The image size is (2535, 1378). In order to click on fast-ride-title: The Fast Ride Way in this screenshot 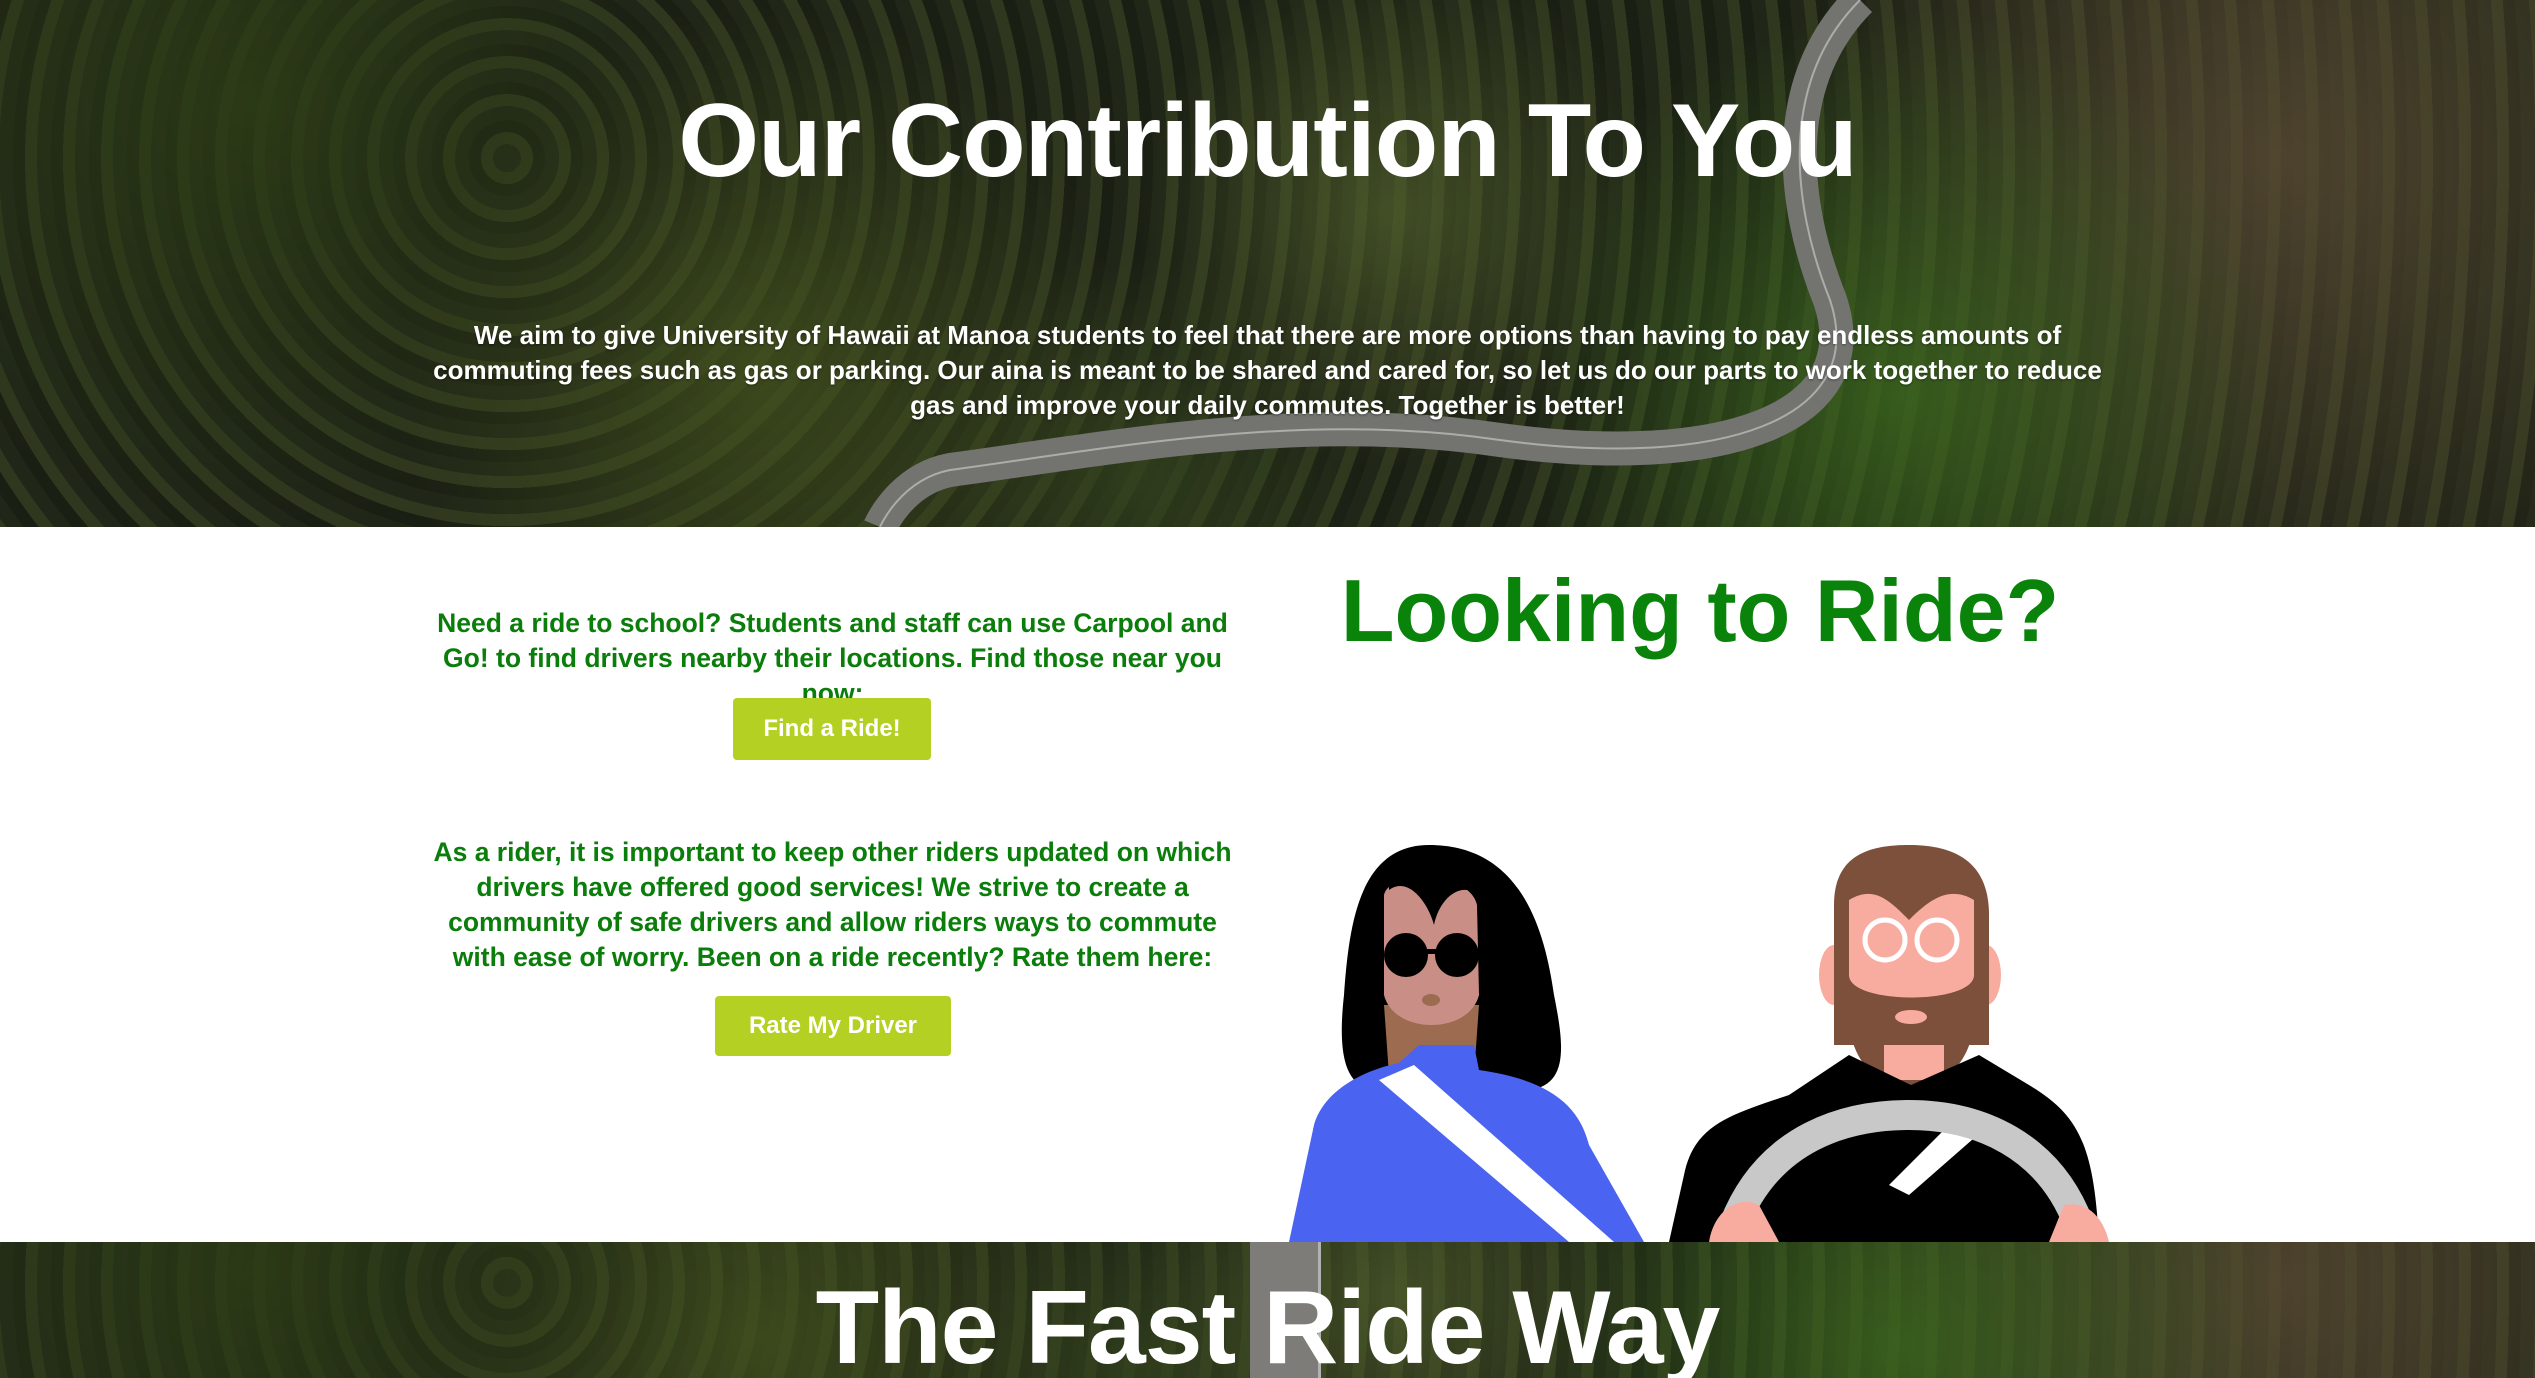, I will do `click(1268, 1324)`.